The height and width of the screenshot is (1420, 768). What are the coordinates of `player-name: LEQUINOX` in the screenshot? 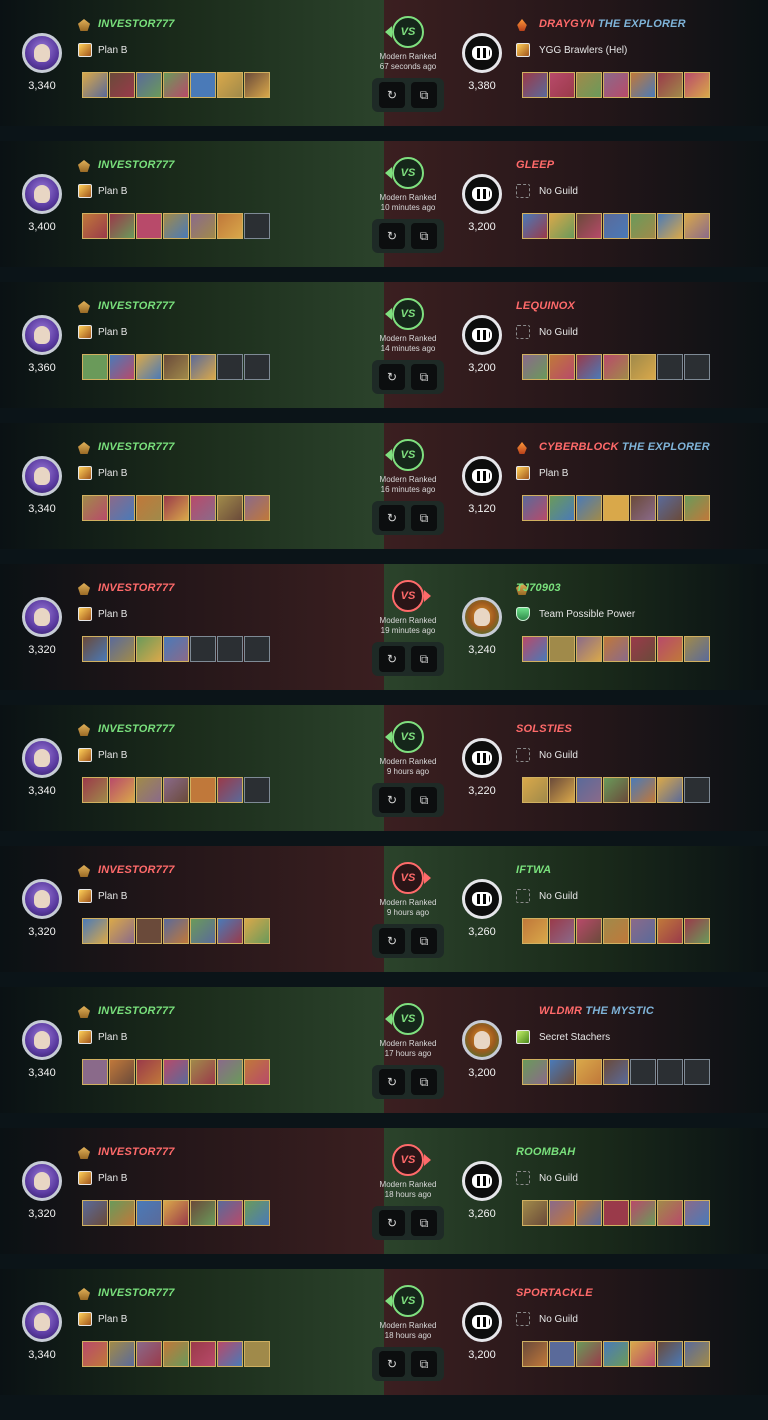 It's located at (545, 306).